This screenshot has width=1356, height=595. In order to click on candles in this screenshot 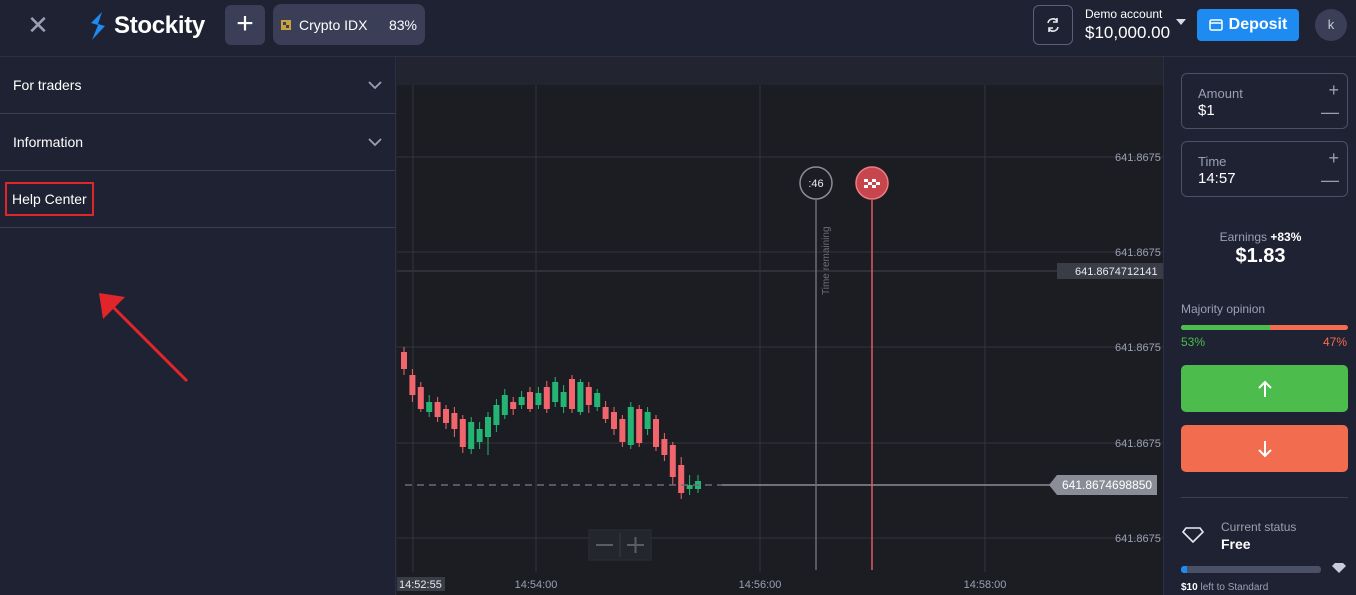, I will do `click(551, 423)`.